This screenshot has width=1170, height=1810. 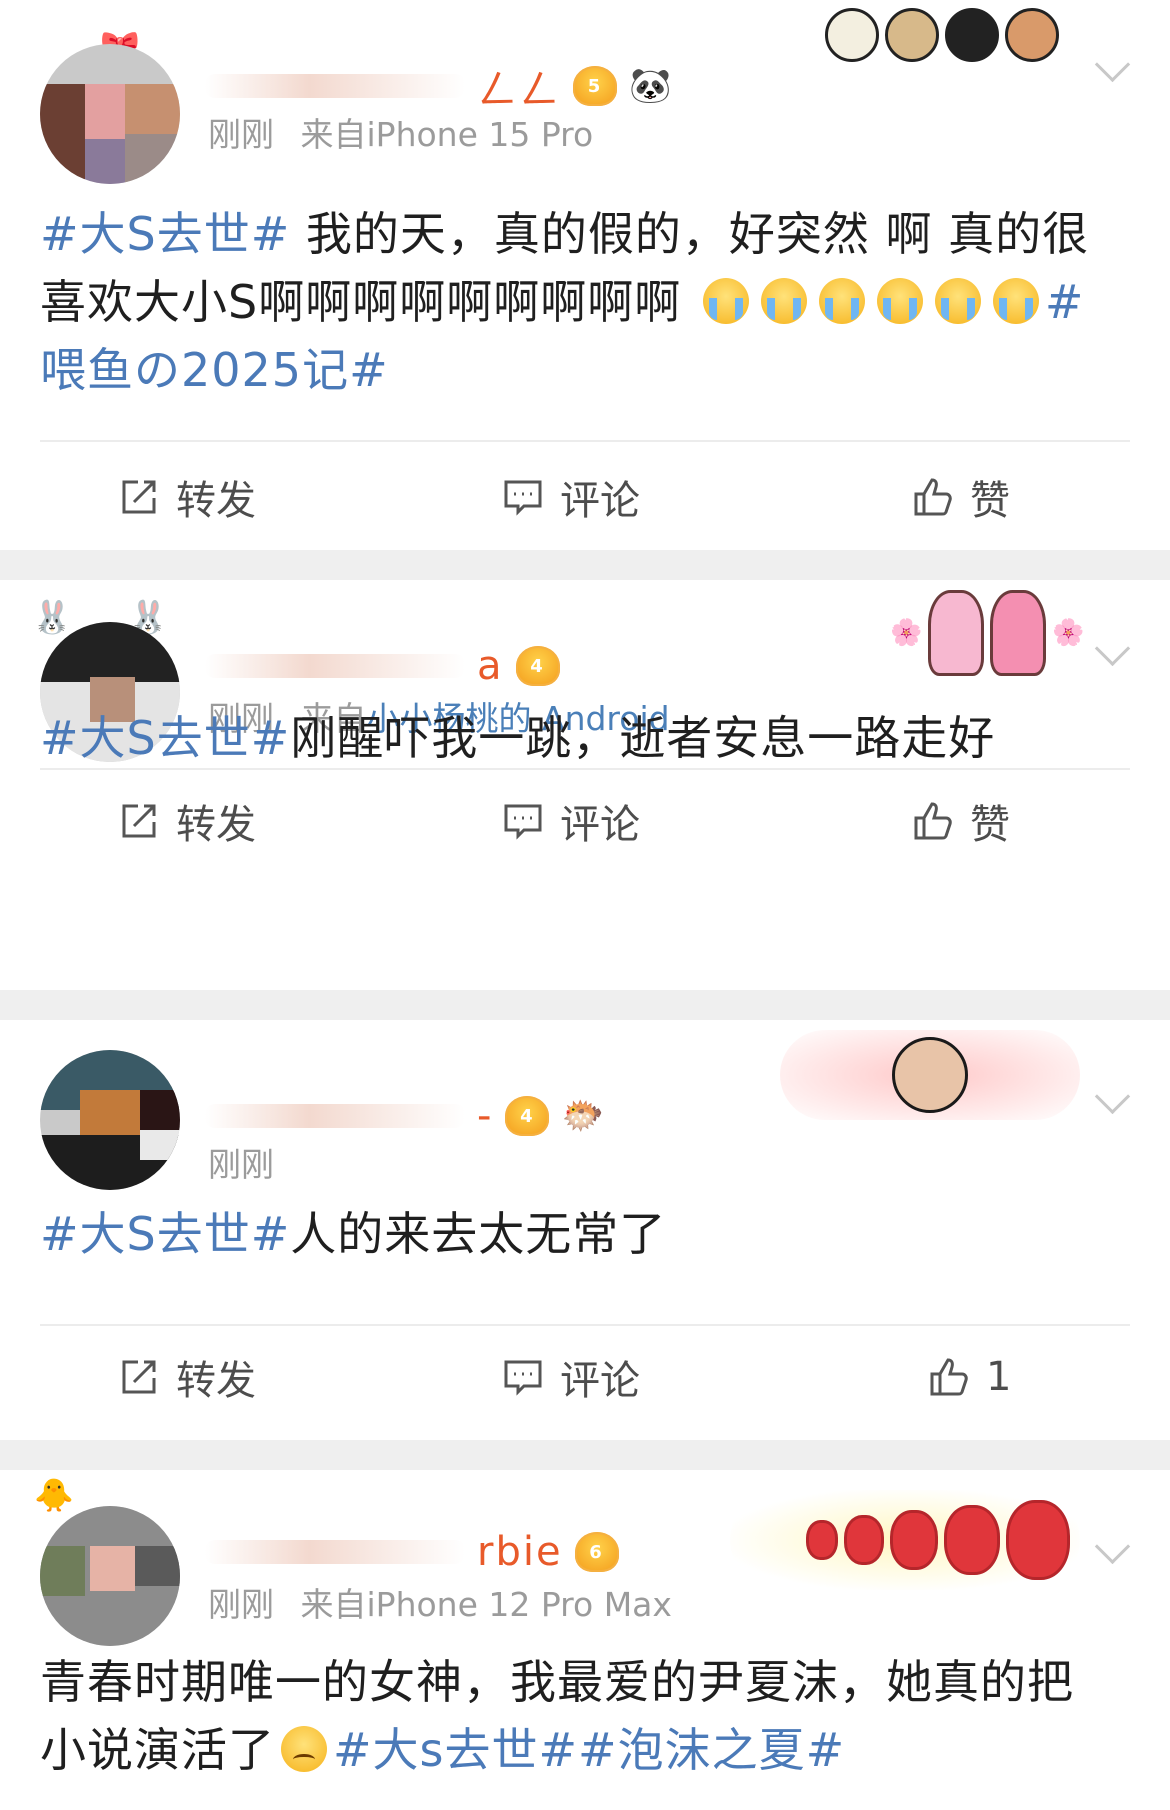 What do you see at coordinates (583, 1116) in the screenshot?
I see `pufferfish-icon: 🐡` at bounding box center [583, 1116].